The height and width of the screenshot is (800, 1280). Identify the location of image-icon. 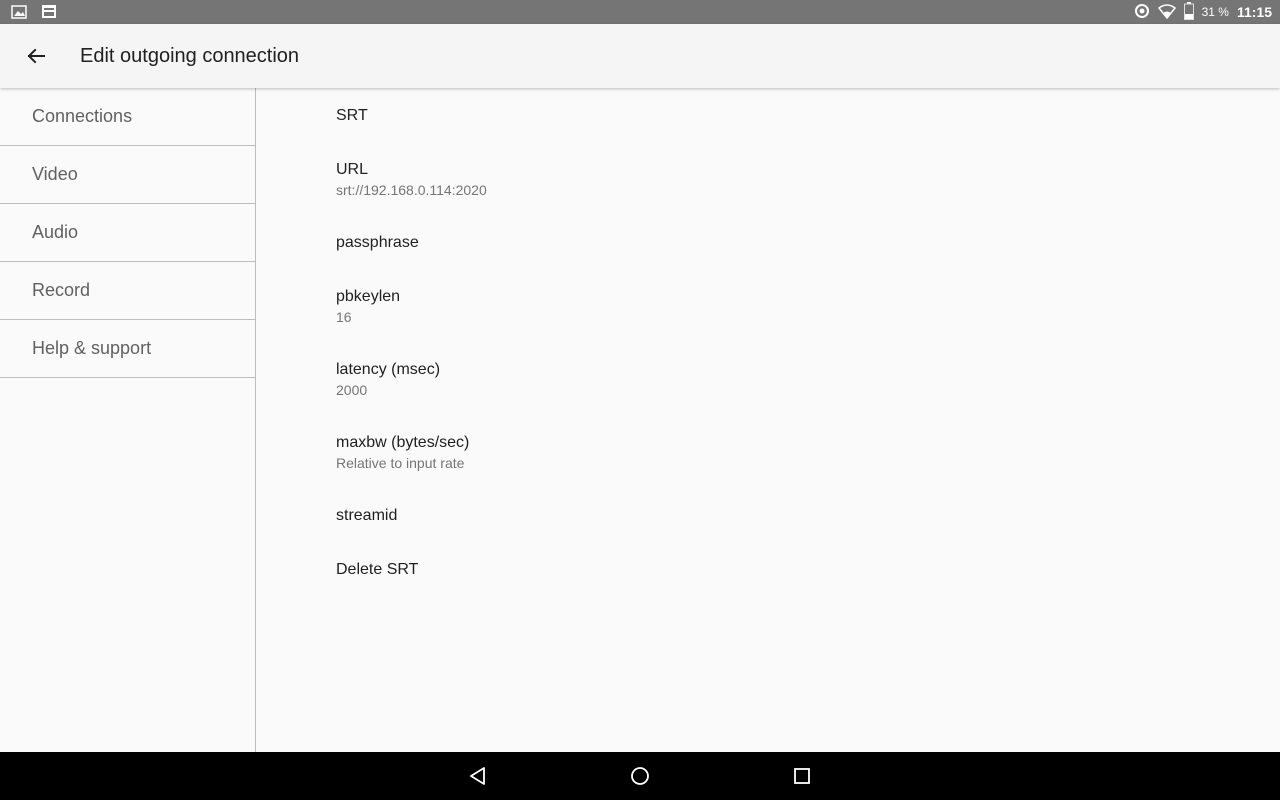
(19, 14).